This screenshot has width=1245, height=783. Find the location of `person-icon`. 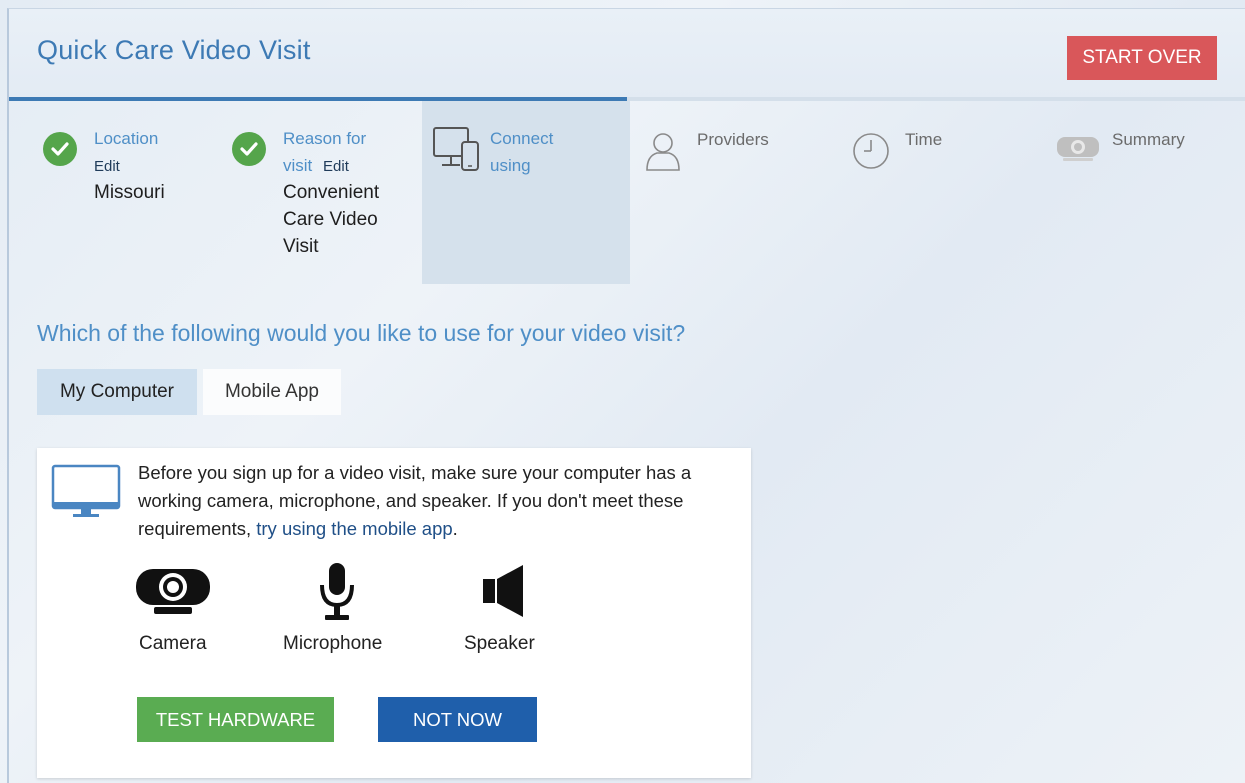

person-icon is located at coordinates (663, 152).